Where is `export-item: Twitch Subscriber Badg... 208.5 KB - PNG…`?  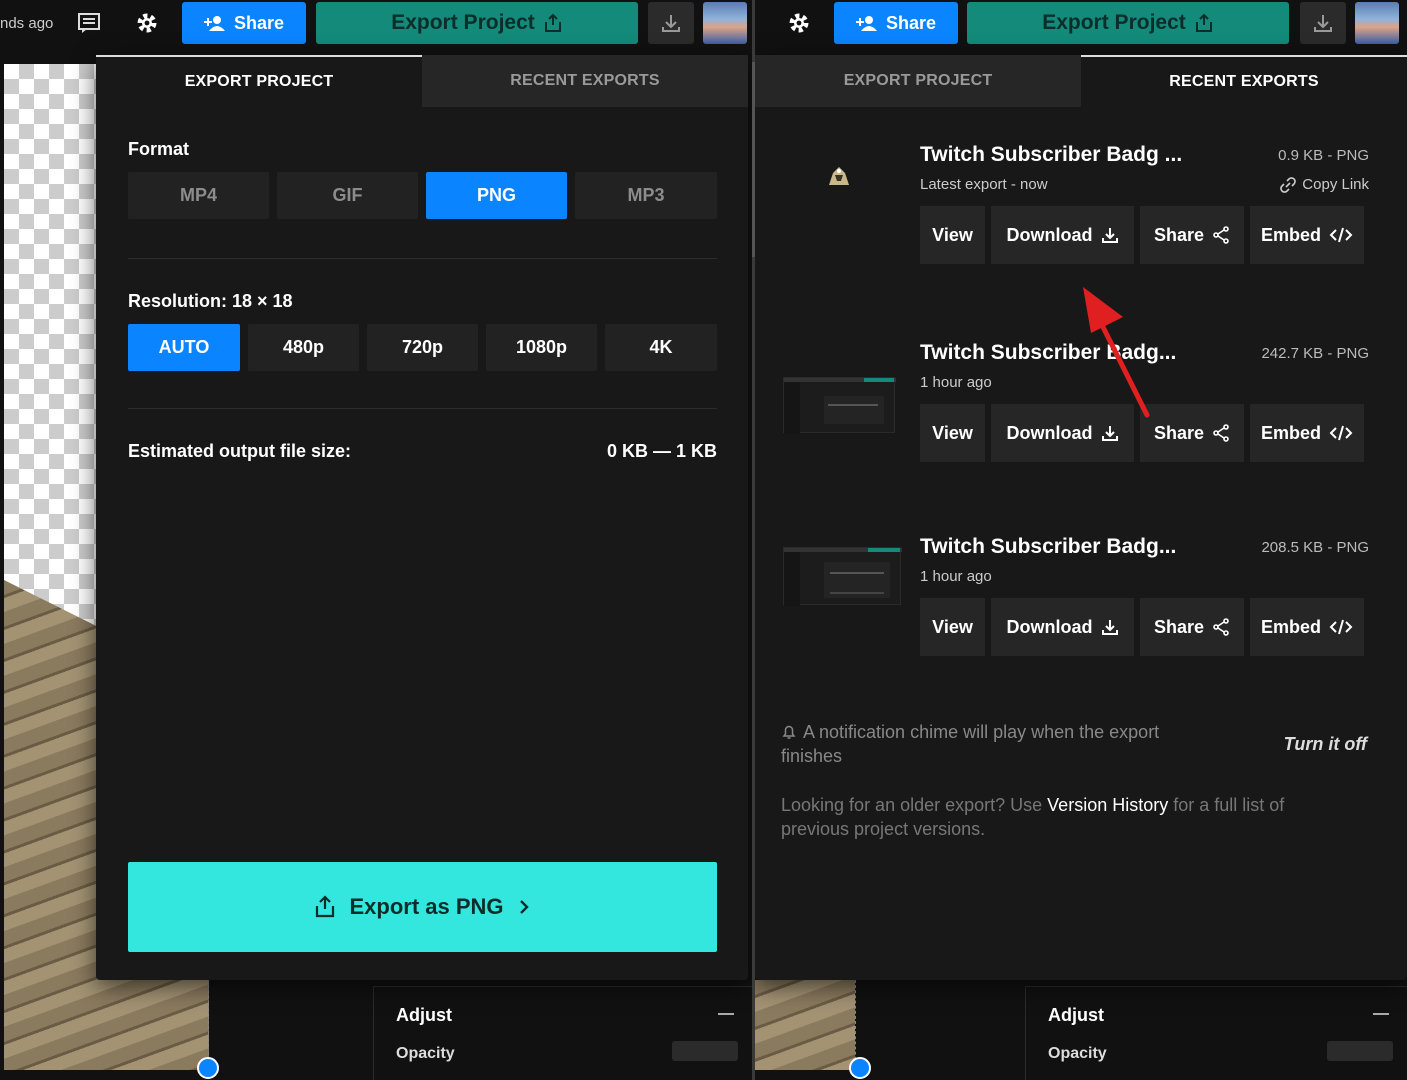
export-item: Twitch Subscriber Badg... 208.5 KB - PNG… is located at coordinates (1081, 625).